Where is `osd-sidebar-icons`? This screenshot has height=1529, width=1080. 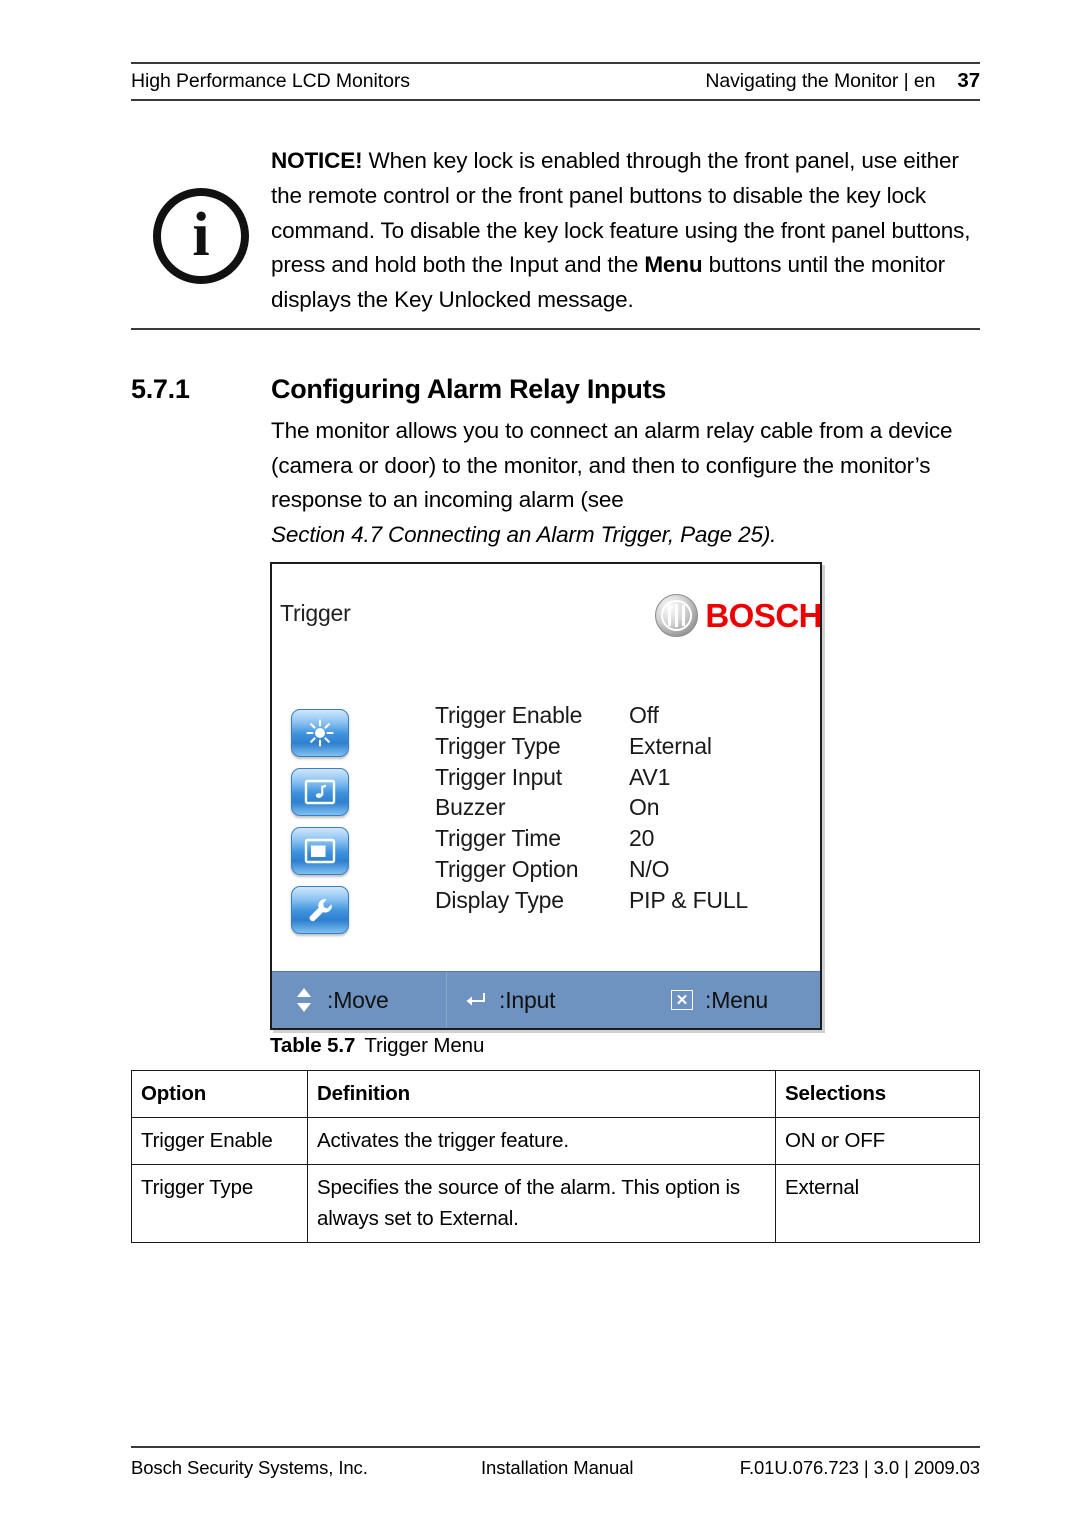 osd-sidebar-icons is located at coordinates (320, 821).